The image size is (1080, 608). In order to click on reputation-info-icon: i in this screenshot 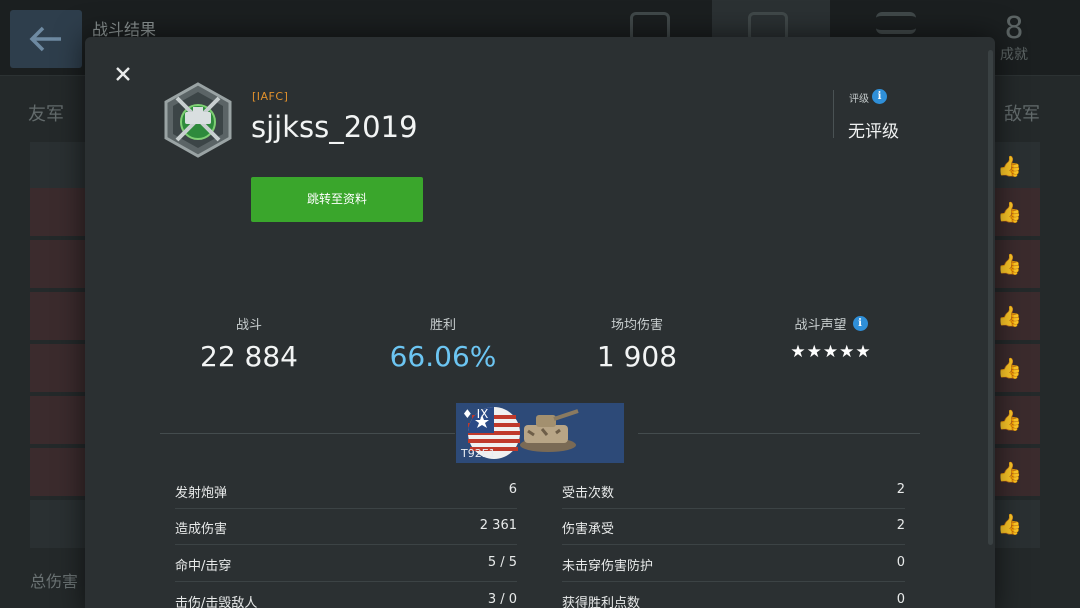, I will do `click(860, 323)`.